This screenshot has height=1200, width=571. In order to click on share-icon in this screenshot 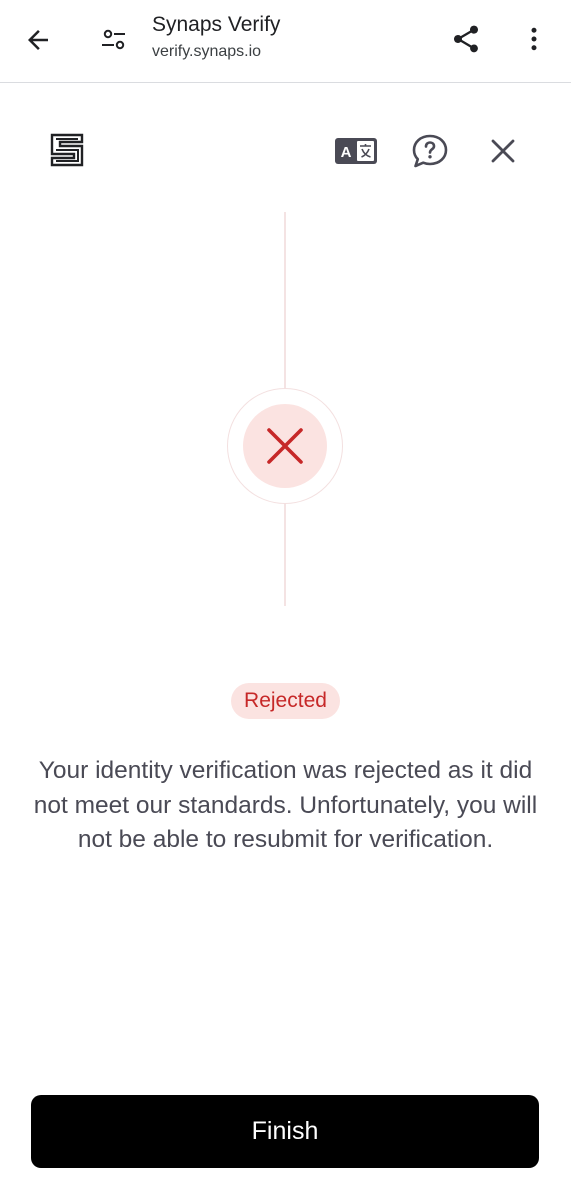, I will do `click(466, 39)`.